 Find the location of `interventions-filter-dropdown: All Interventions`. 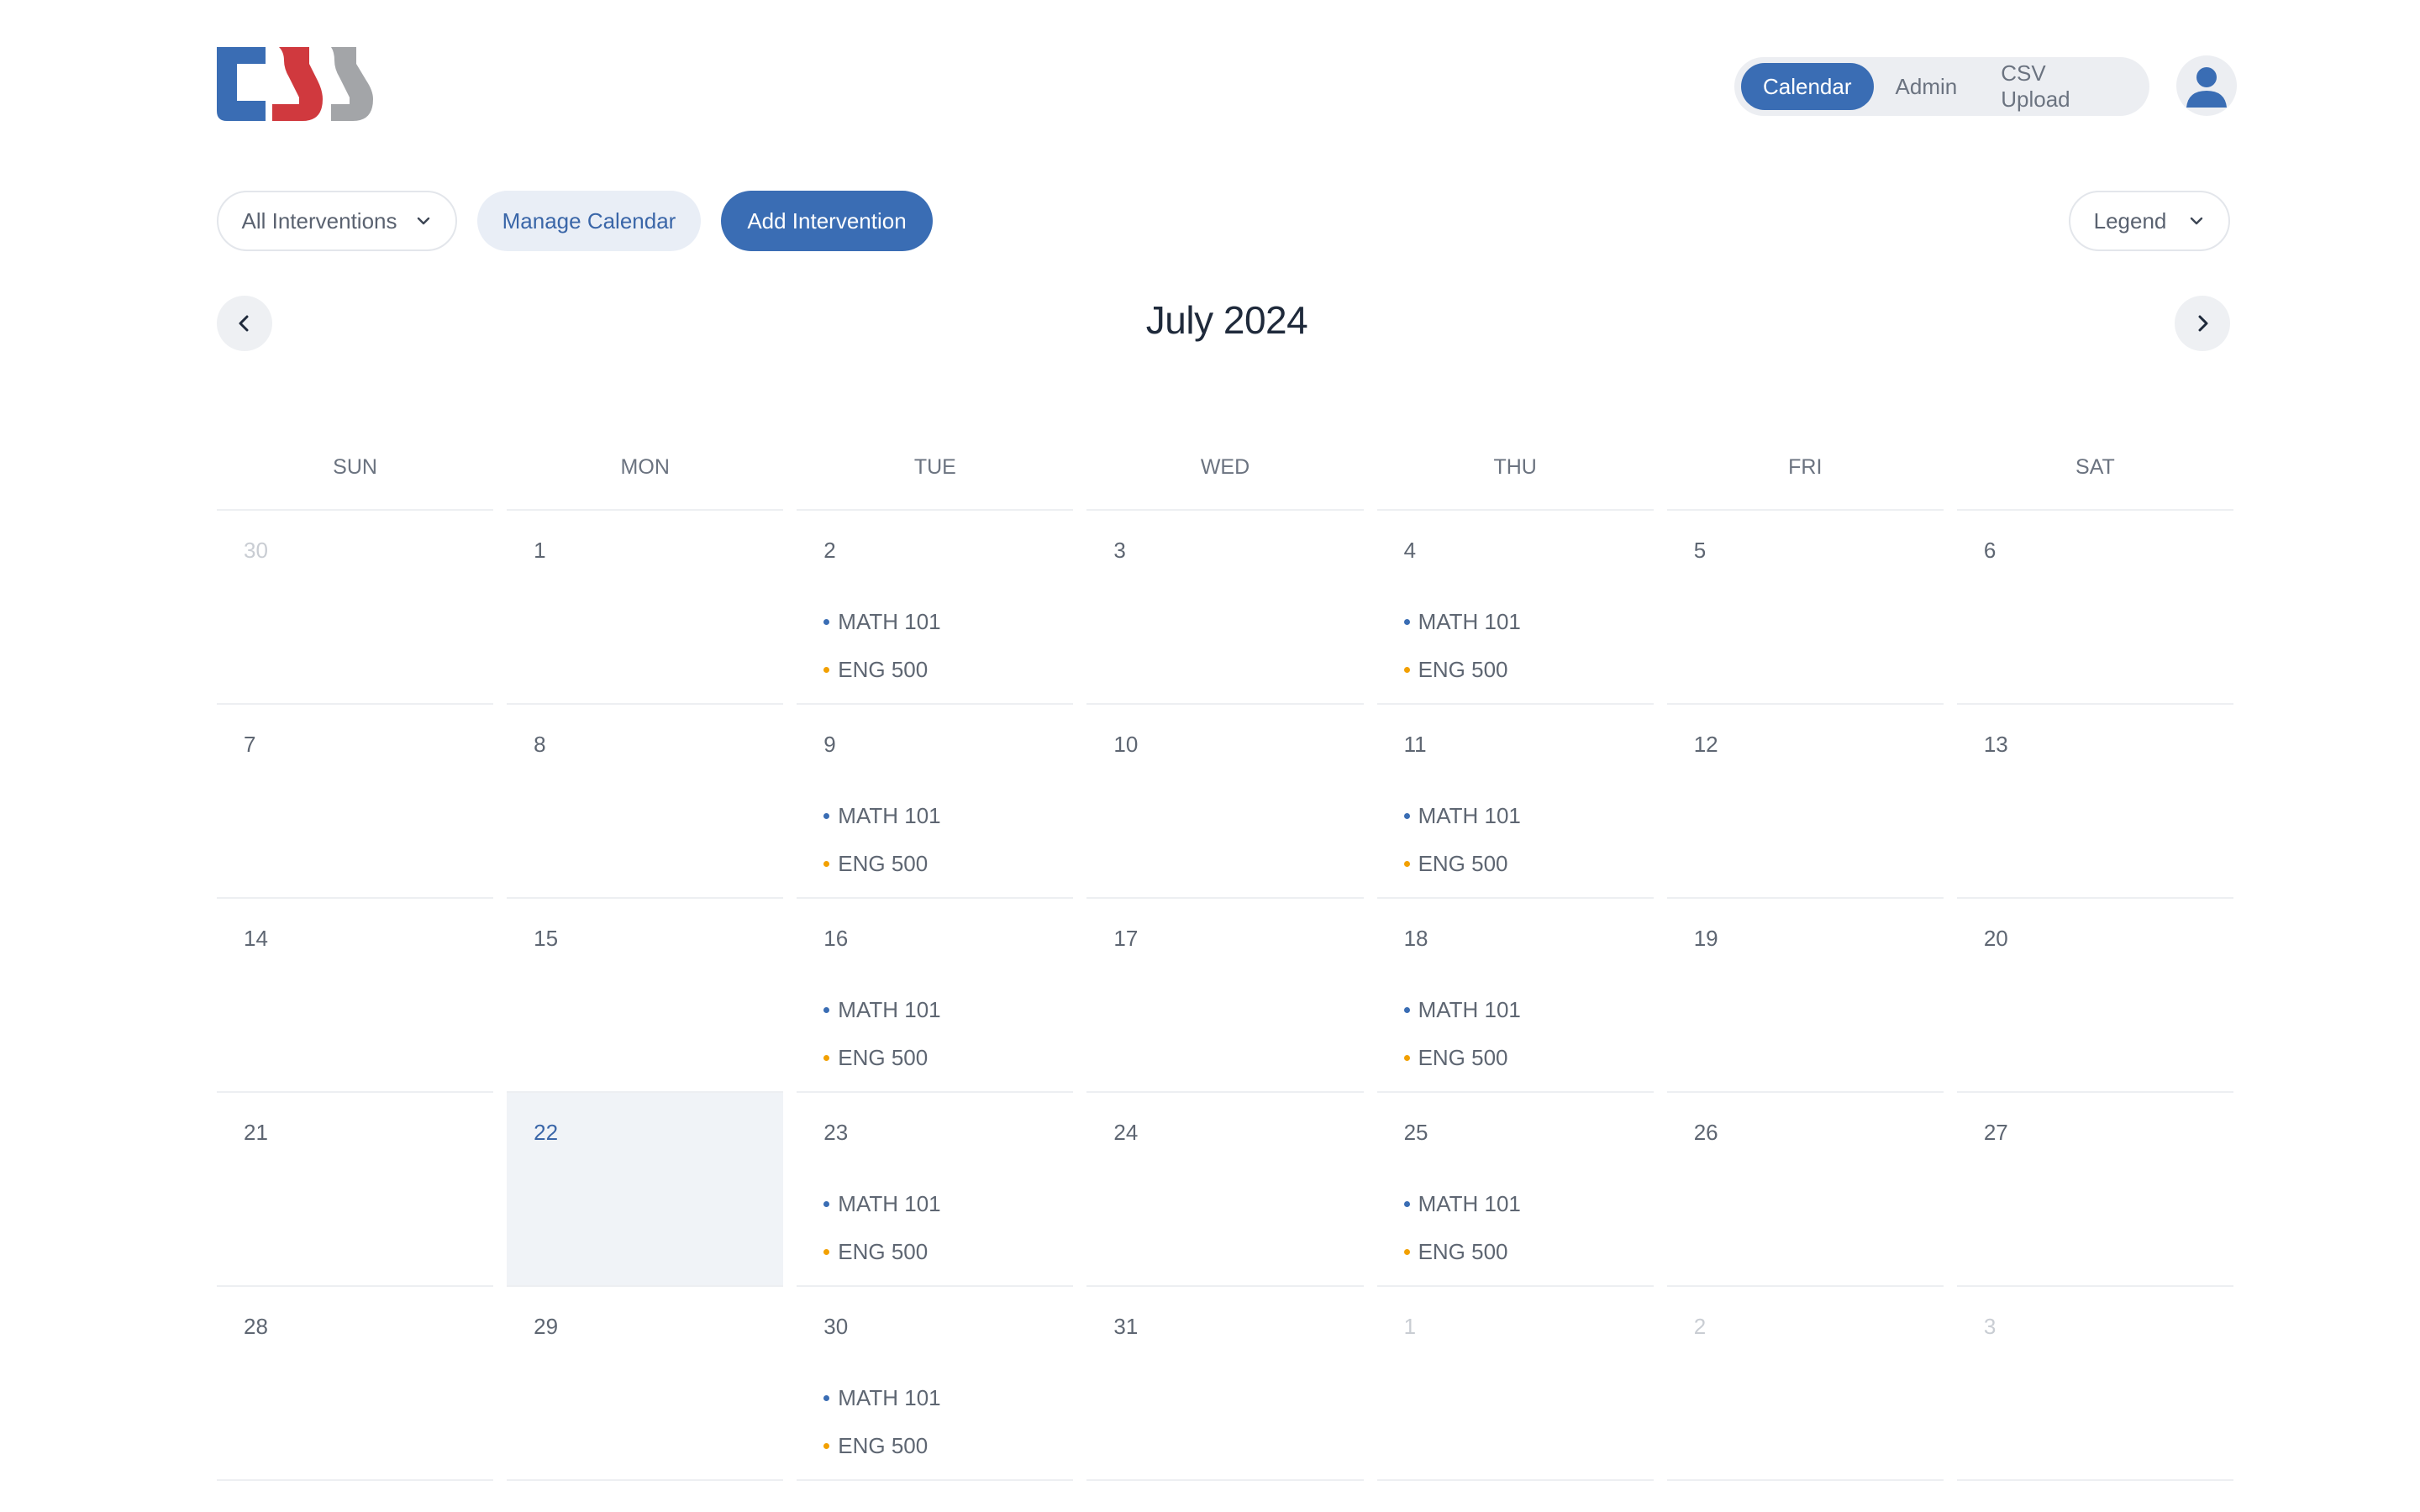

interventions-filter-dropdown: All Interventions is located at coordinates (337, 221).